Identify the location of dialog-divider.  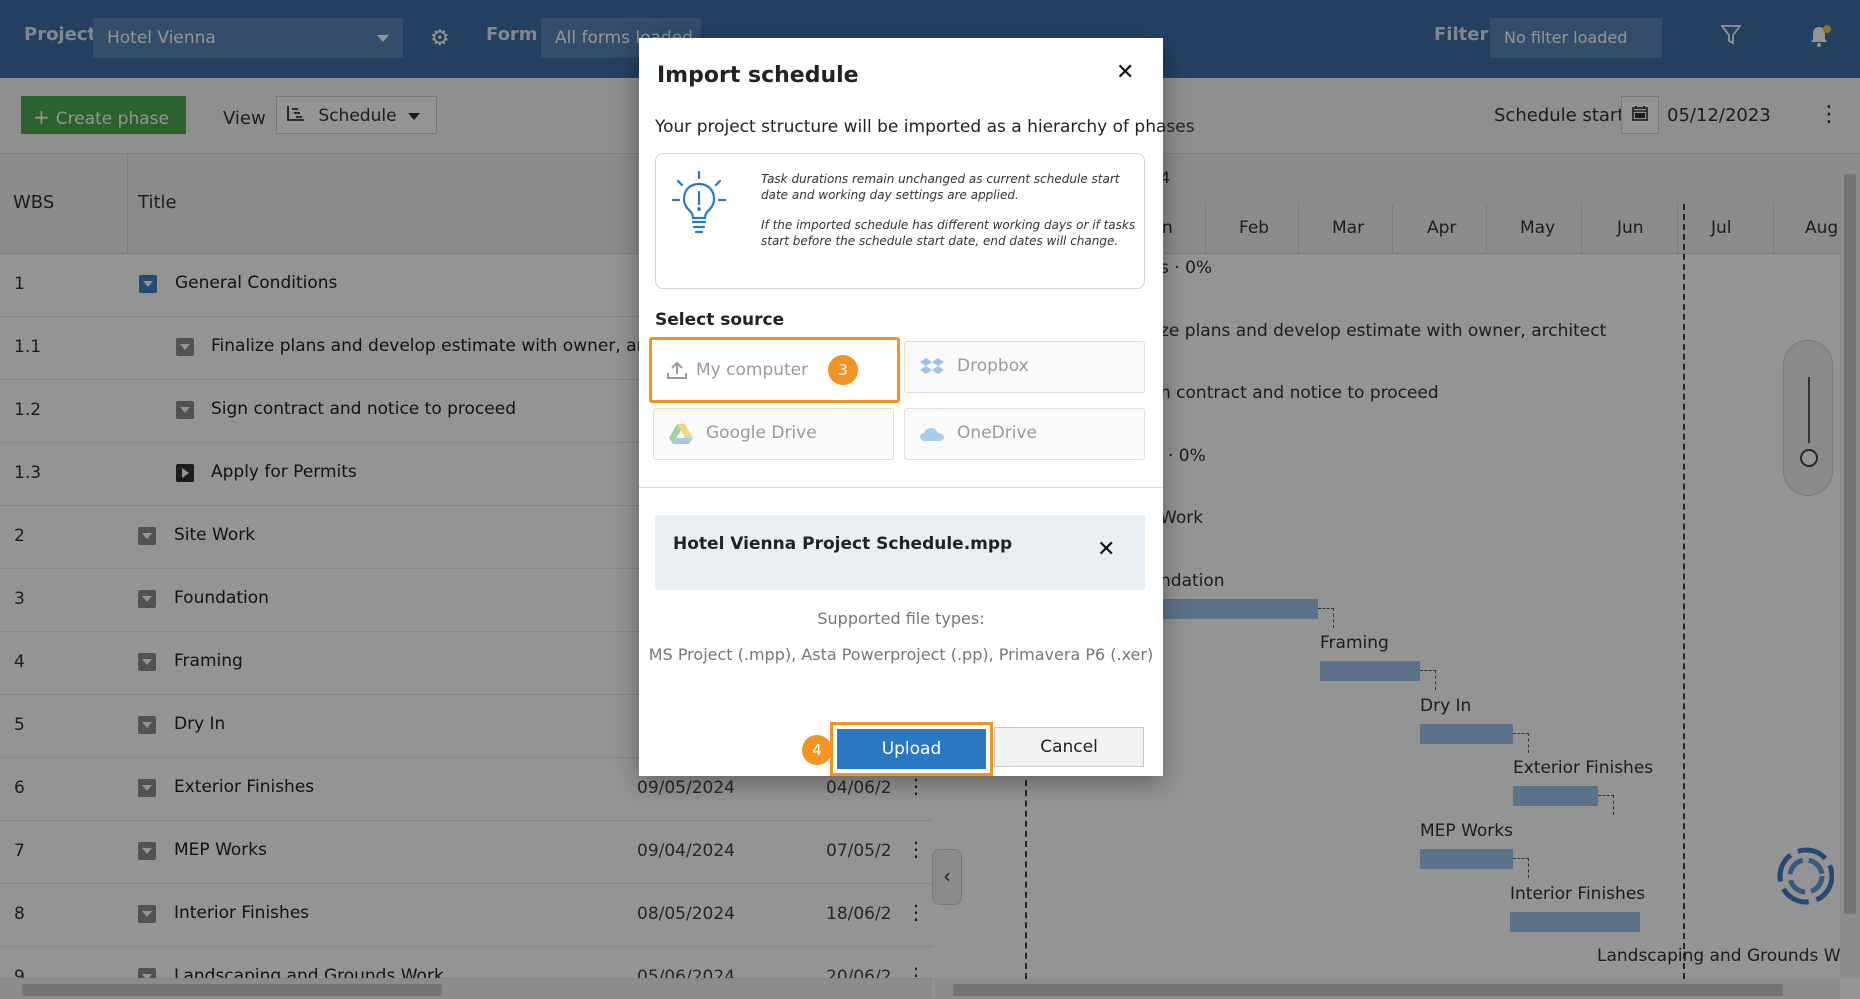
(901, 487).